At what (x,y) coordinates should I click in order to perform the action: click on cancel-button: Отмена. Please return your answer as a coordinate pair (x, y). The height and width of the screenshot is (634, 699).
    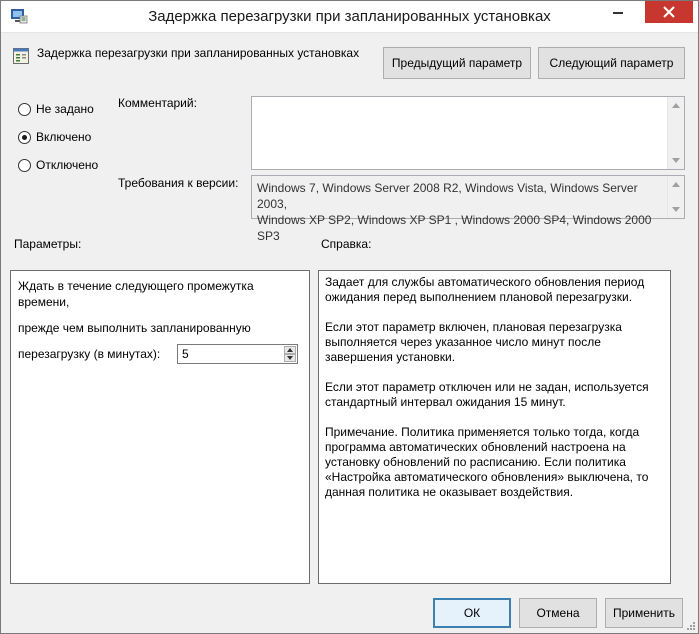
    Looking at the image, I should click on (558, 613).